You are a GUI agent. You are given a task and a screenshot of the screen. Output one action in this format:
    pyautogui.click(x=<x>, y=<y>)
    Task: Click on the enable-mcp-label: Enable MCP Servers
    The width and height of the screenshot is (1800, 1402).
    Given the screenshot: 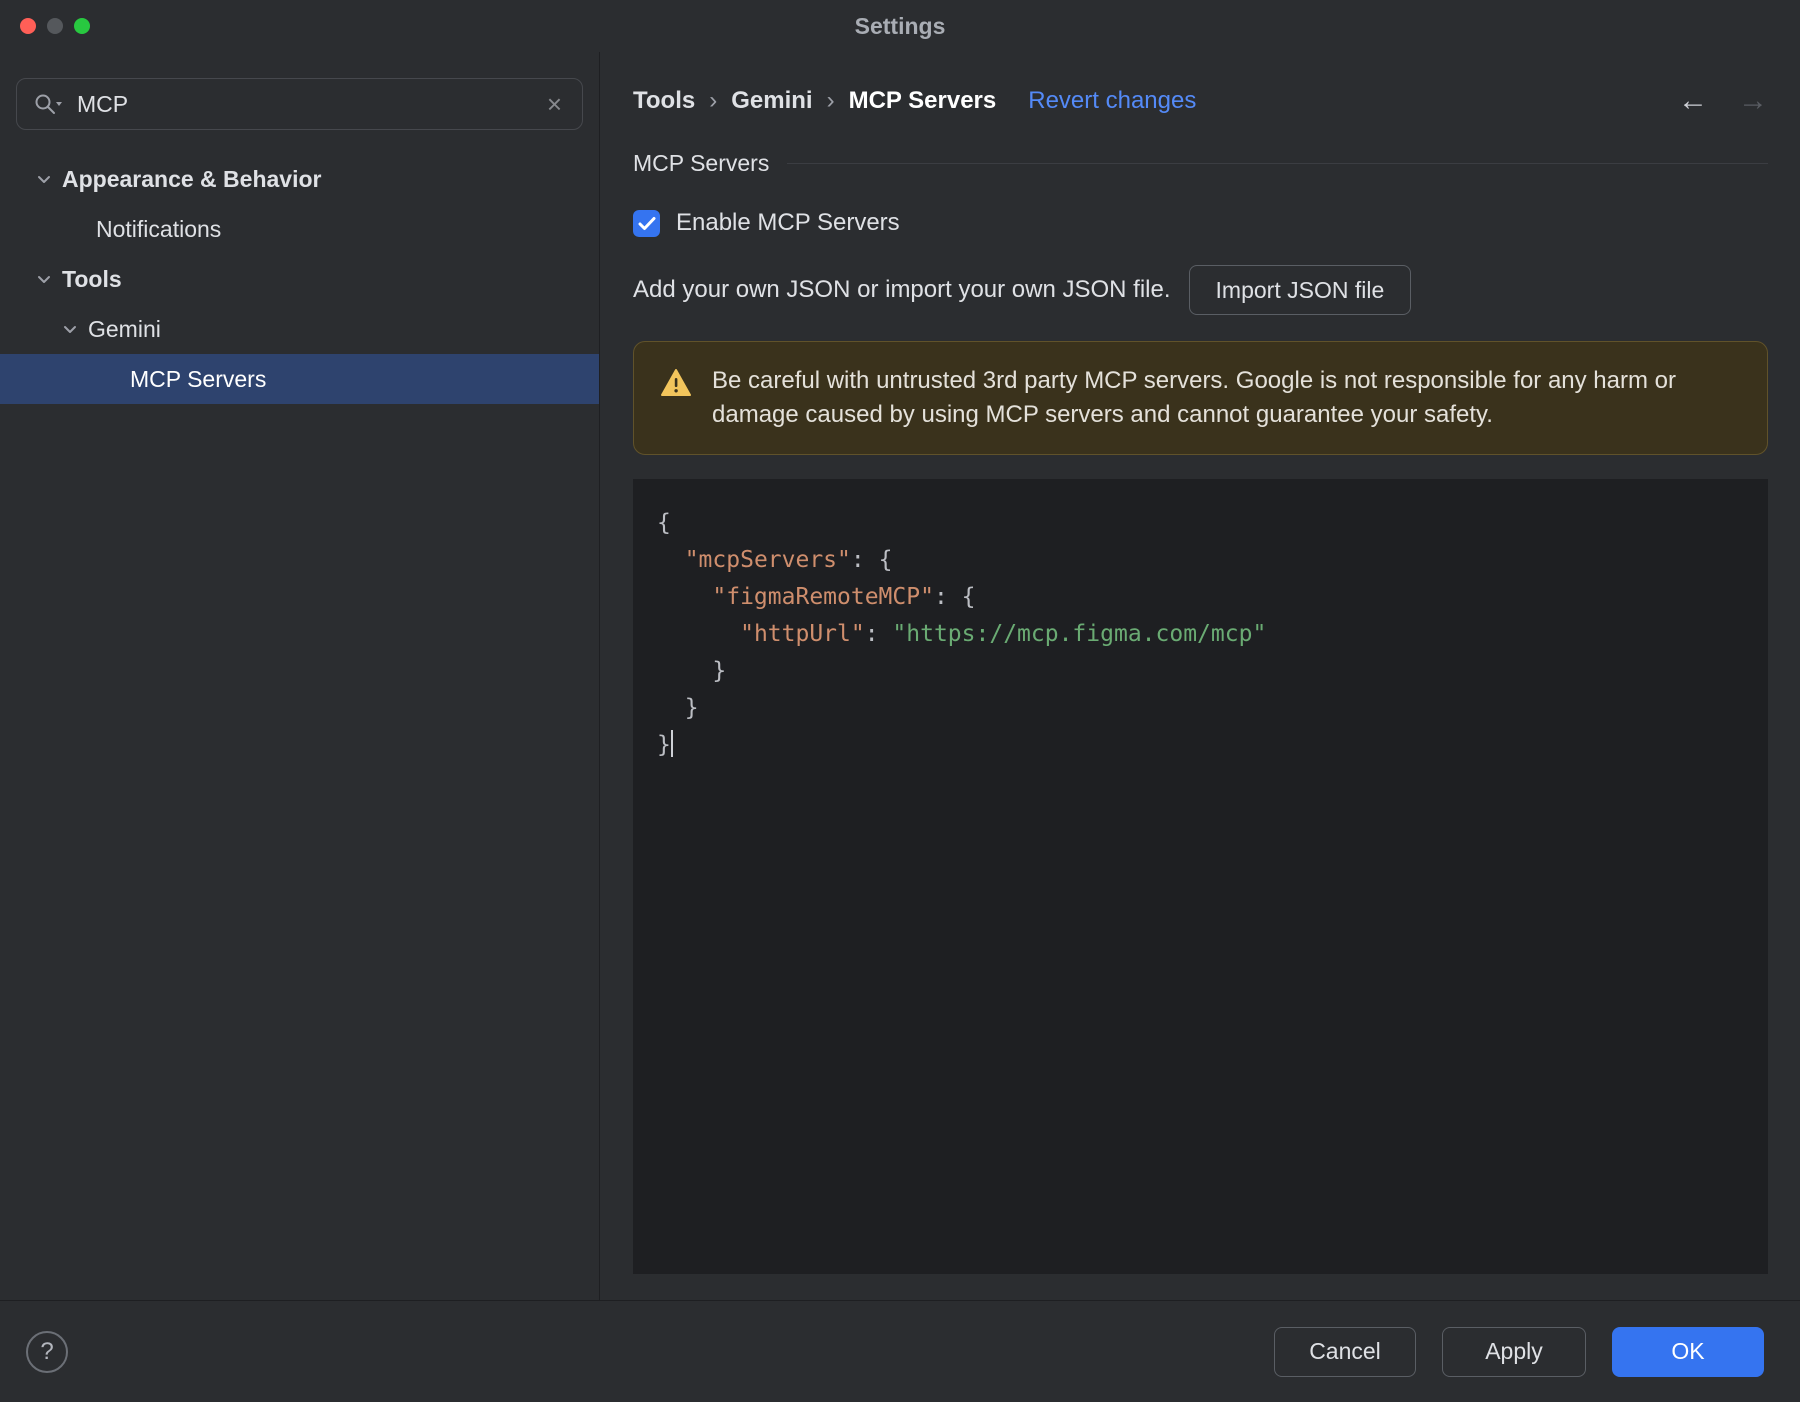 What is the action you would take?
    pyautogui.click(x=788, y=222)
    